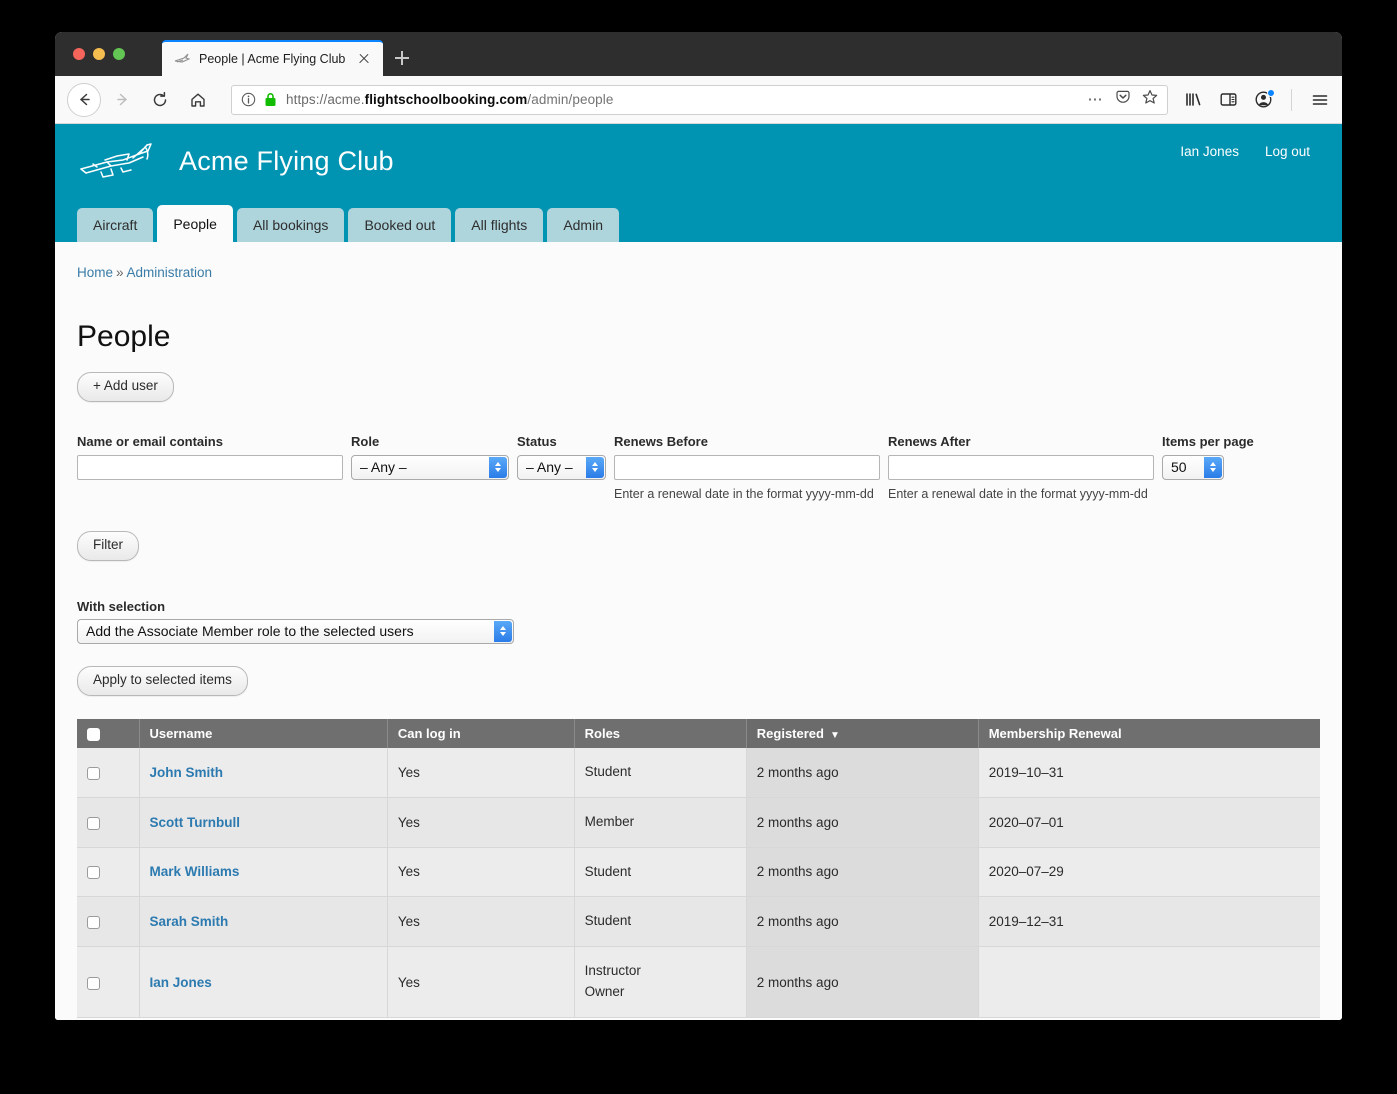  I want to click on filter-renews-before-input, so click(747, 467).